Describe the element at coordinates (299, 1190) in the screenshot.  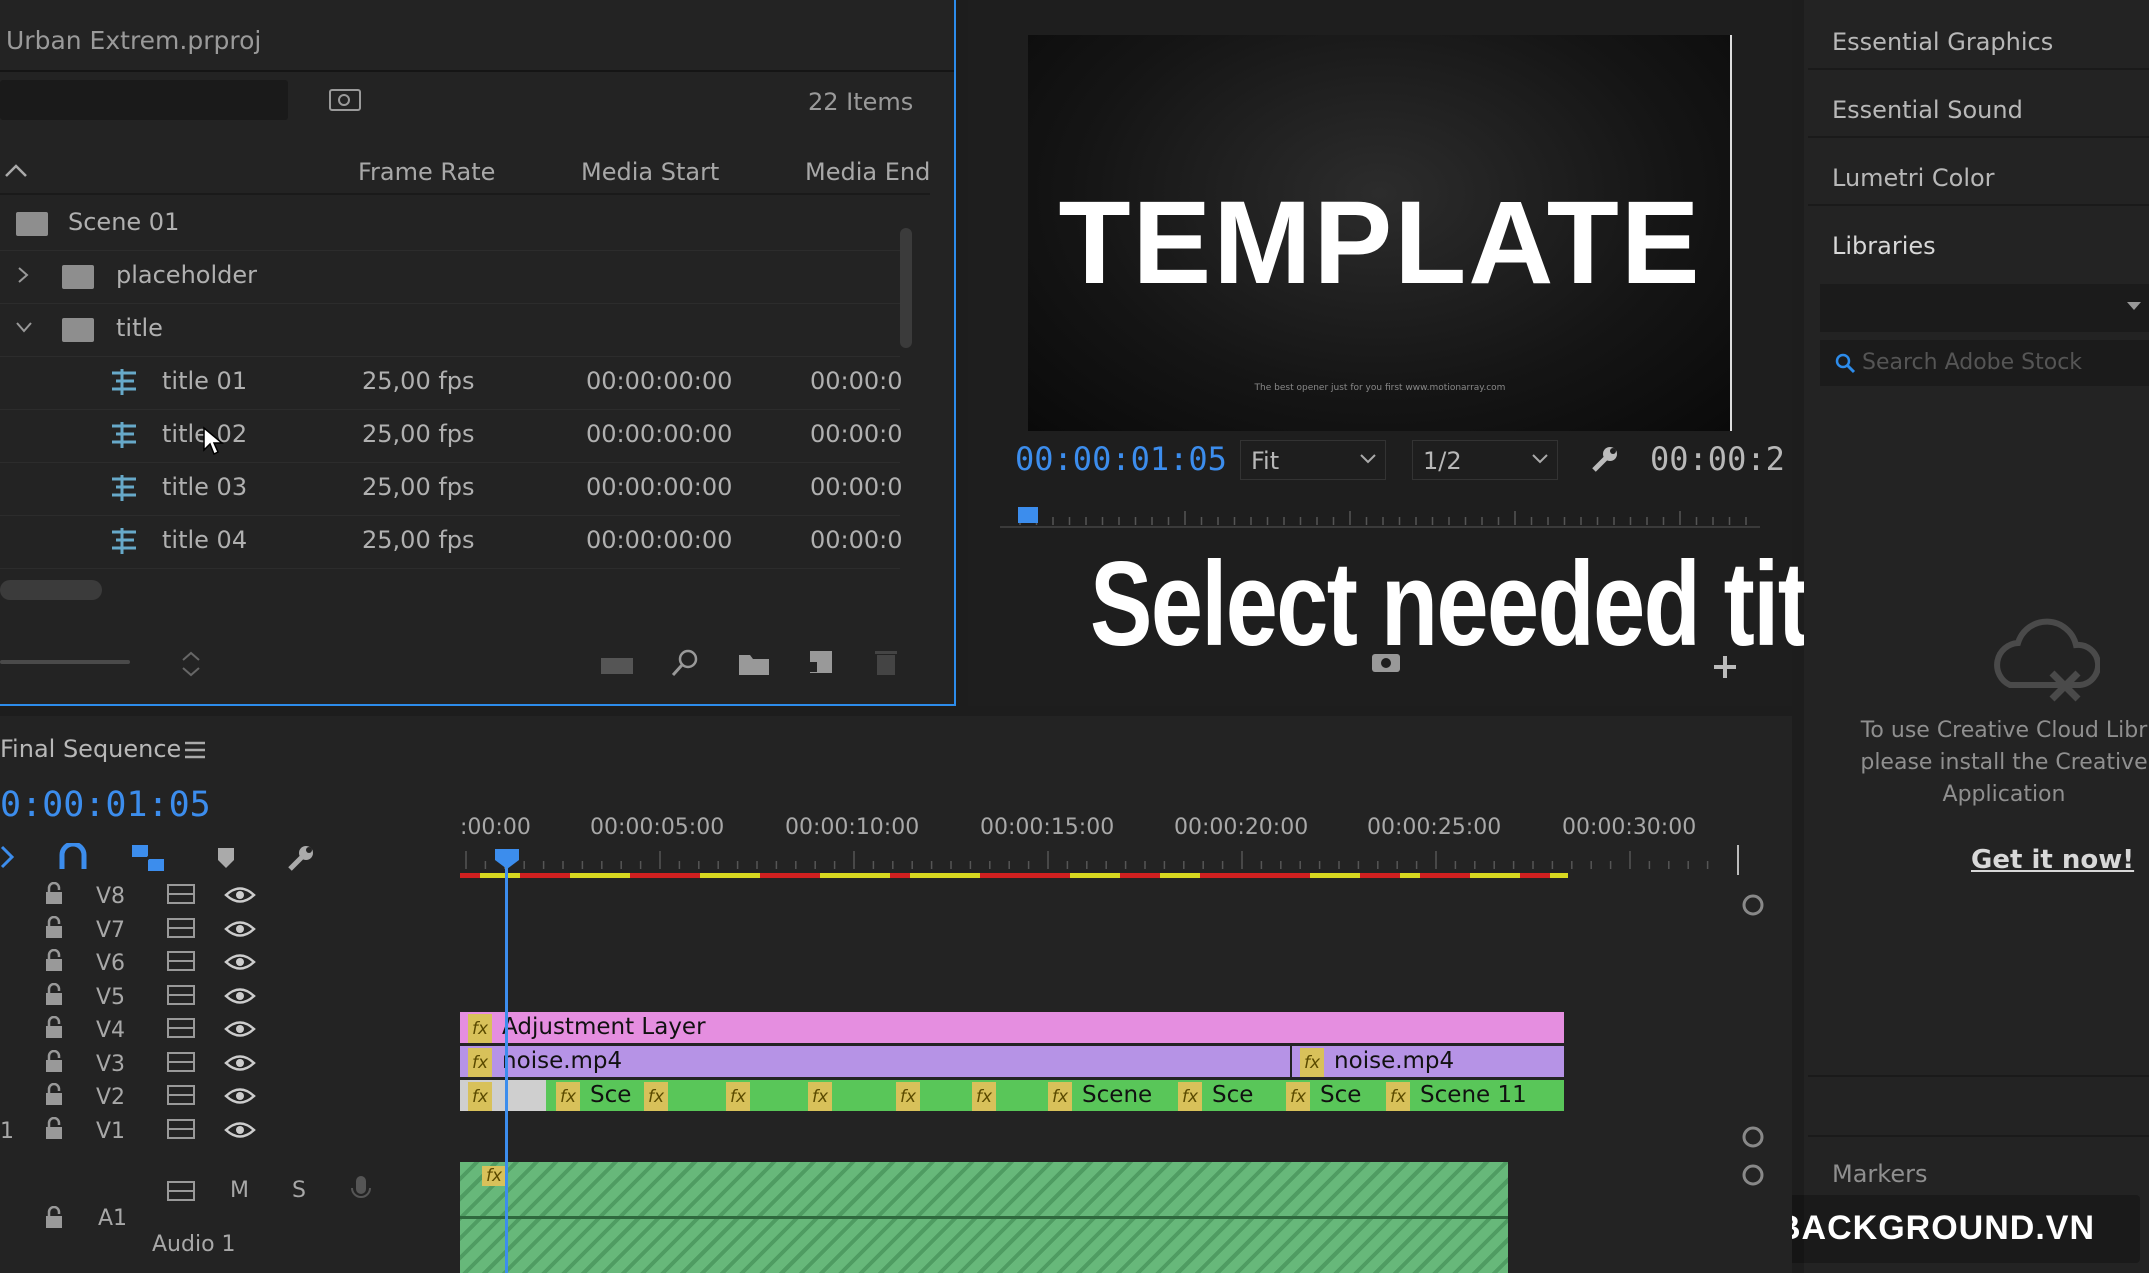
I see `solo-button: S` at that location.